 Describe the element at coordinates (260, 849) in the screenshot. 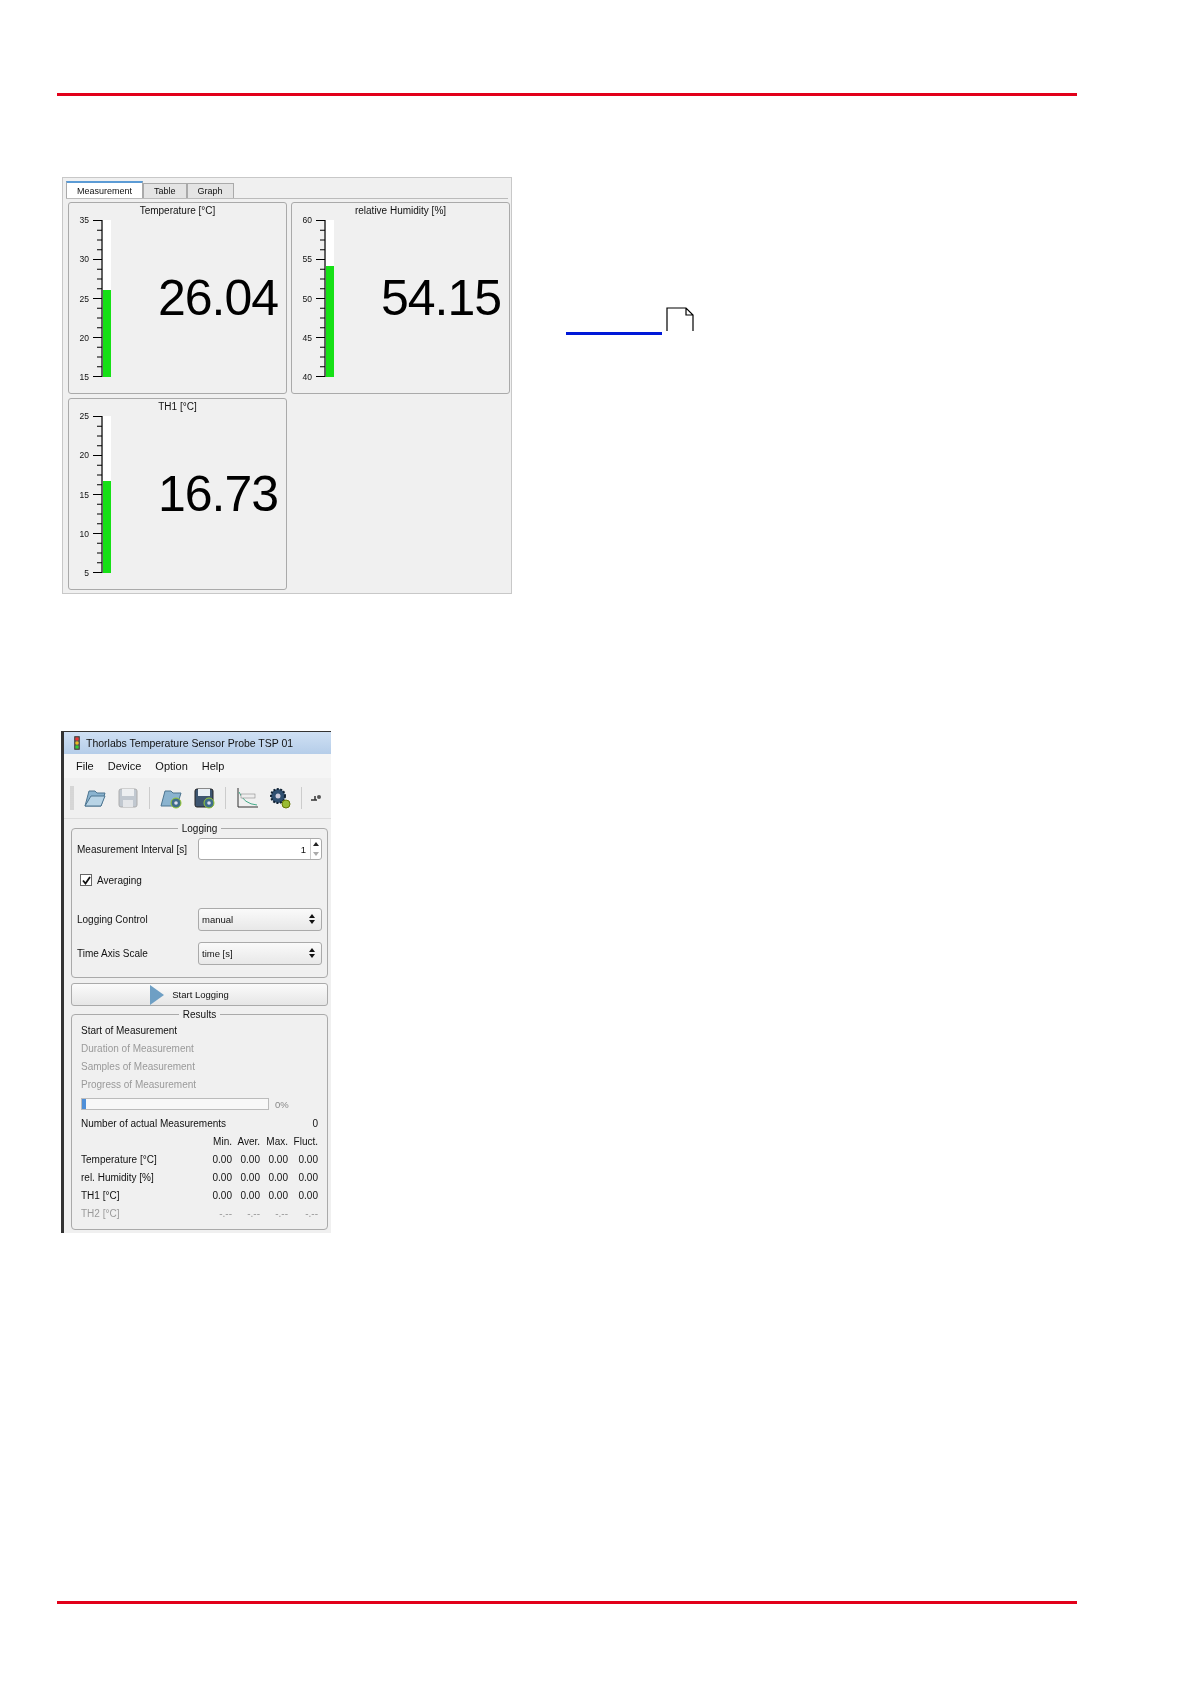

I see `interval-spinbox: 1` at that location.